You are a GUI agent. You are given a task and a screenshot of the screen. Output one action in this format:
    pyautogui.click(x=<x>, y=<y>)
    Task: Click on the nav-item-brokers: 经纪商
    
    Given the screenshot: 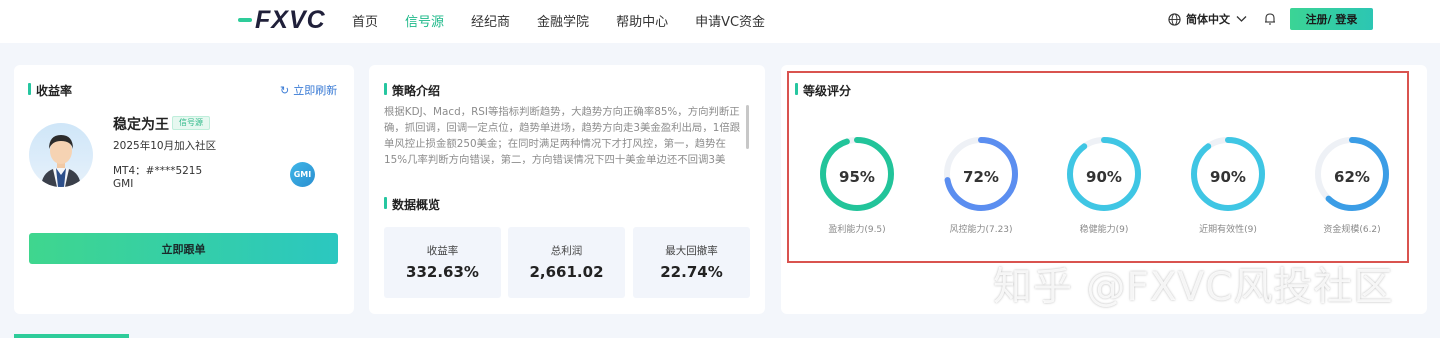 What is the action you would take?
    pyautogui.click(x=490, y=20)
    